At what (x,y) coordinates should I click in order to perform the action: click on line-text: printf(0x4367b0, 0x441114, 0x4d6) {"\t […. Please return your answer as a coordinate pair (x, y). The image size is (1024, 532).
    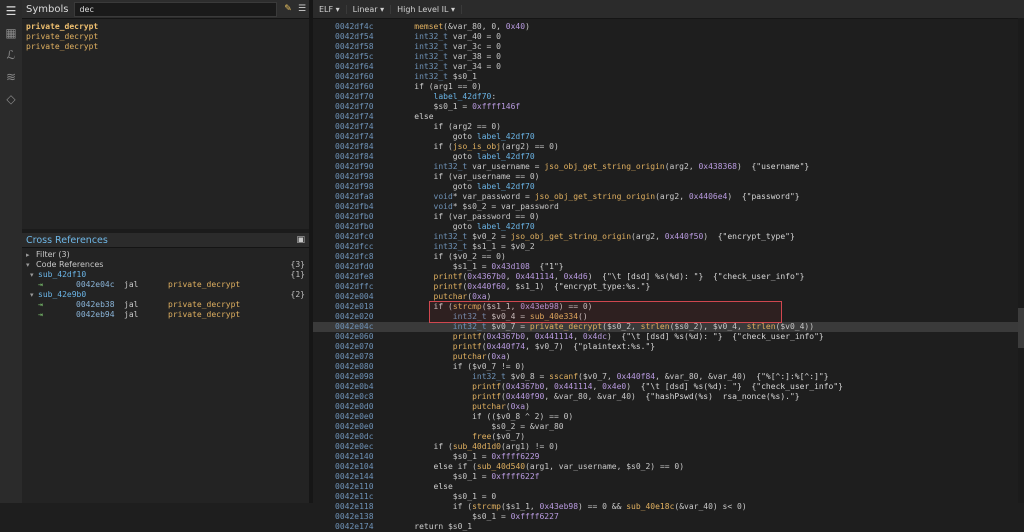
    Looking at the image, I should click on (619, 276).